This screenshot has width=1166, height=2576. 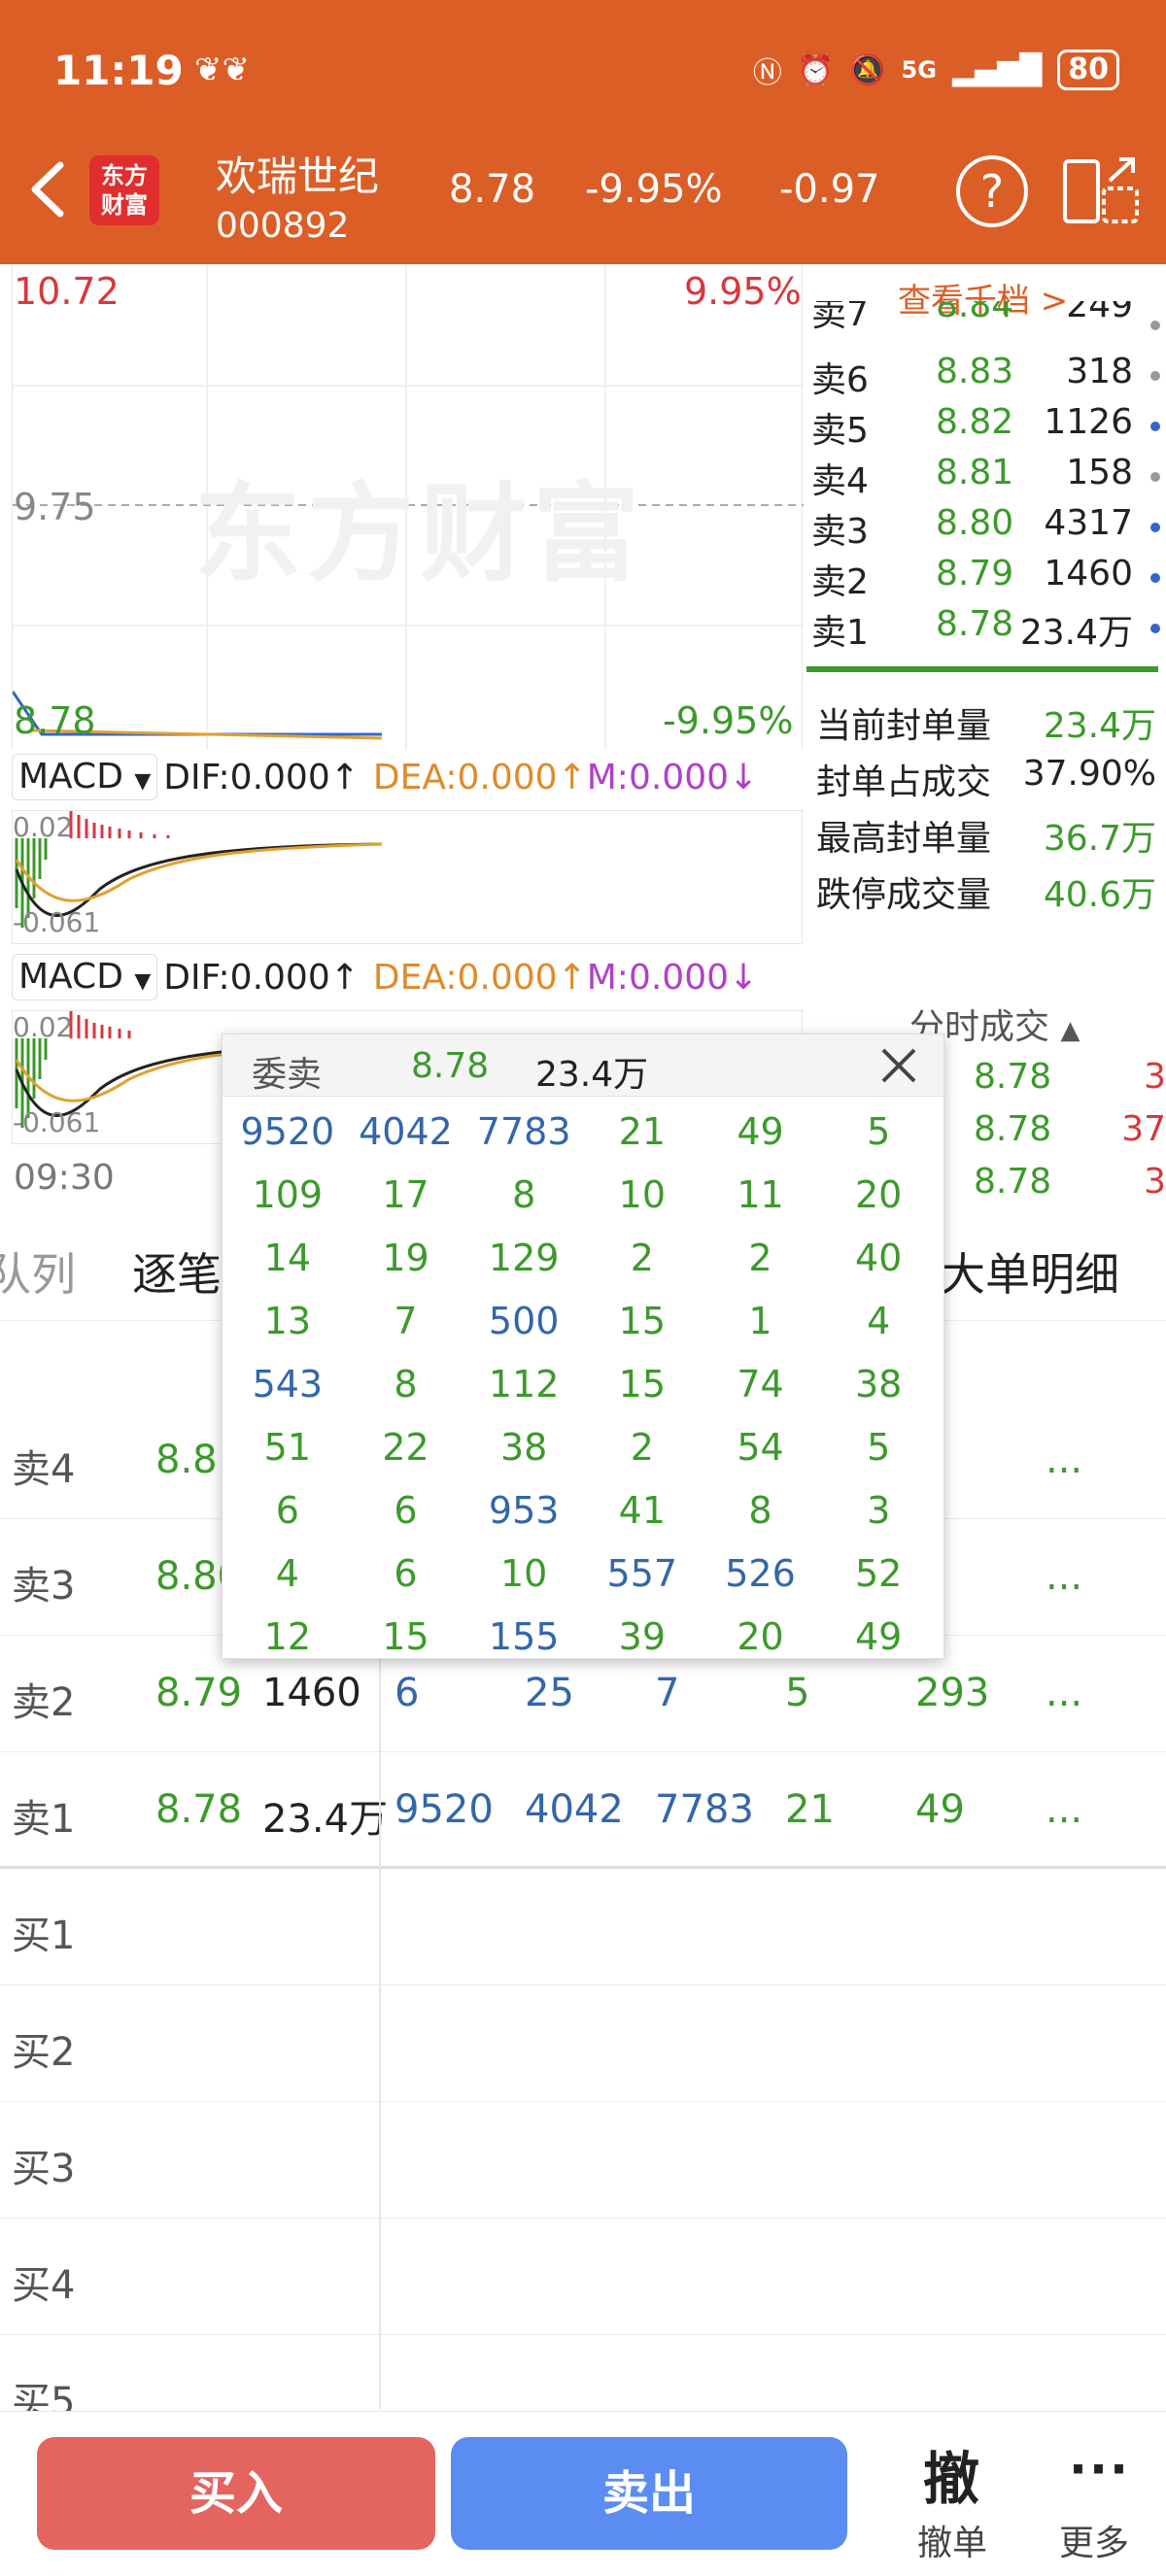 What do you see at coordinates (904, 726) in the screenshot?
I see `stat-label: 当前封单量` at bounding box center [904, 726].